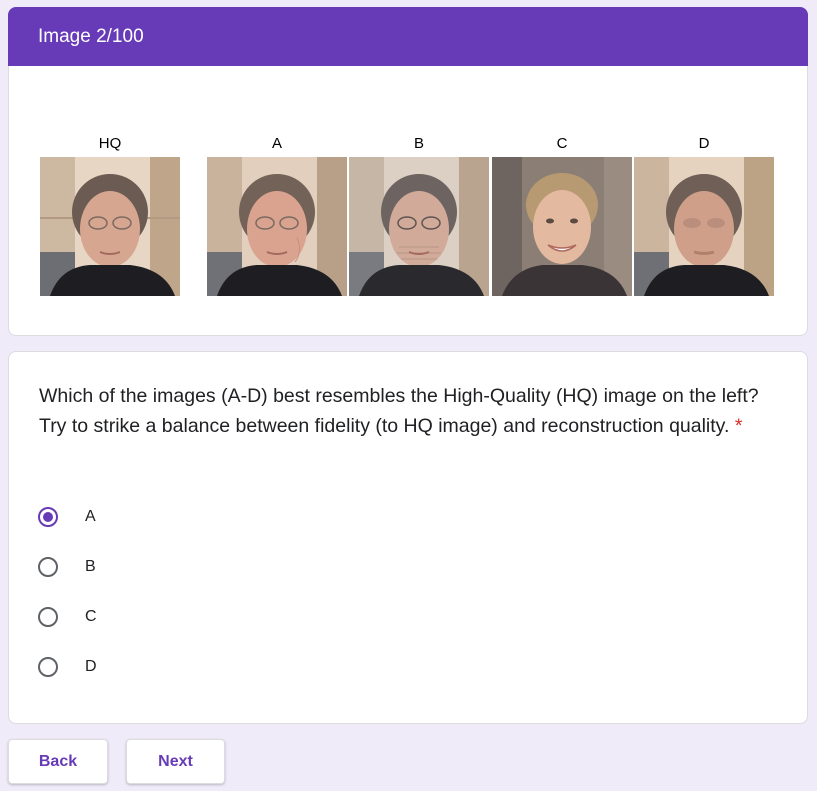 This screenshot has height=791, width=817. Describe the element at coordinates (738, 426) in the screenshot. I see `required-asterisk: *` at that location.